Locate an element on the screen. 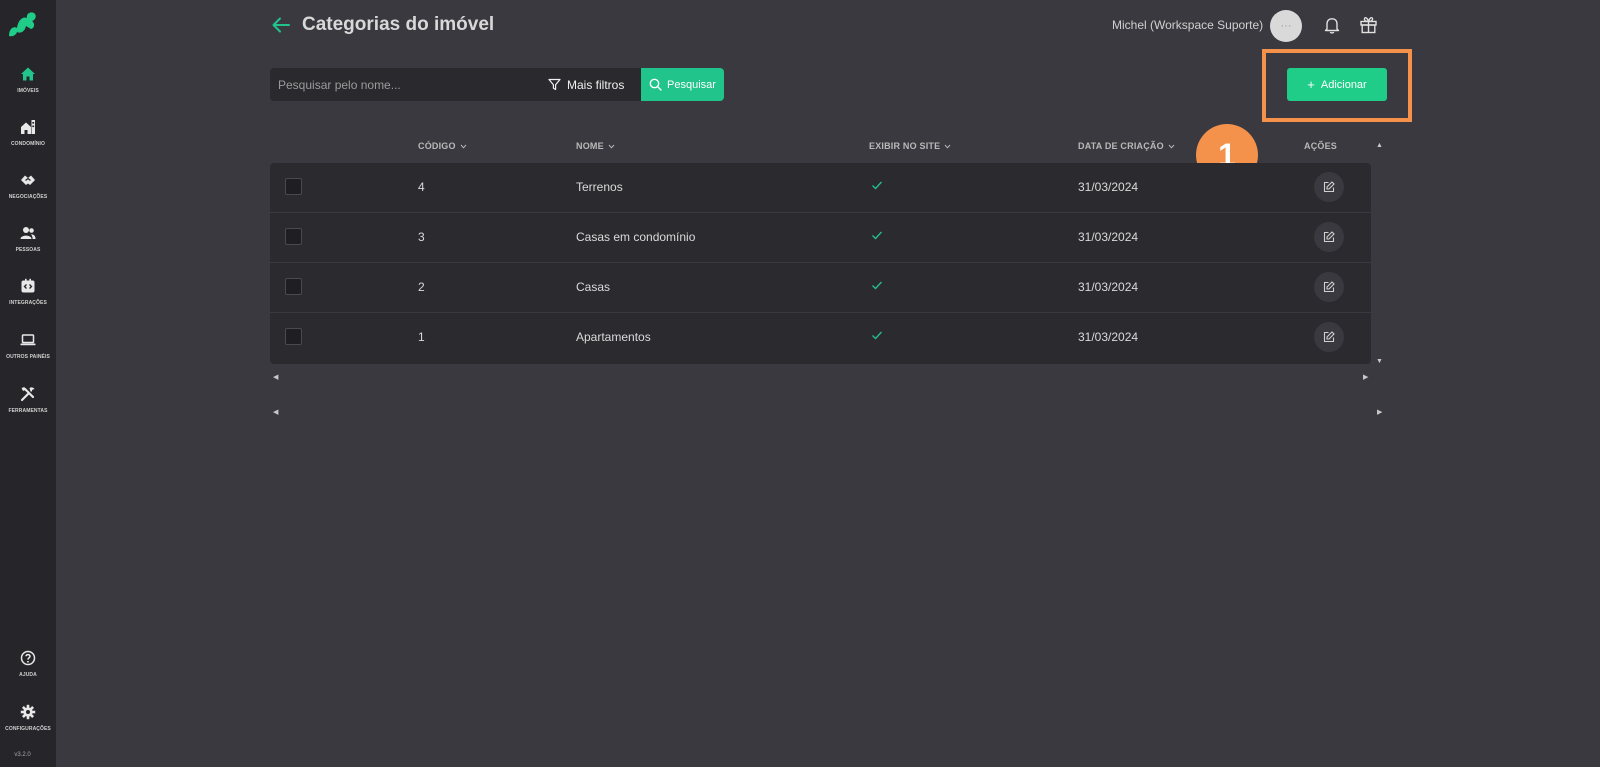  sidebar-item-label: IMÓVEIS is located at coordinates (28, 91).